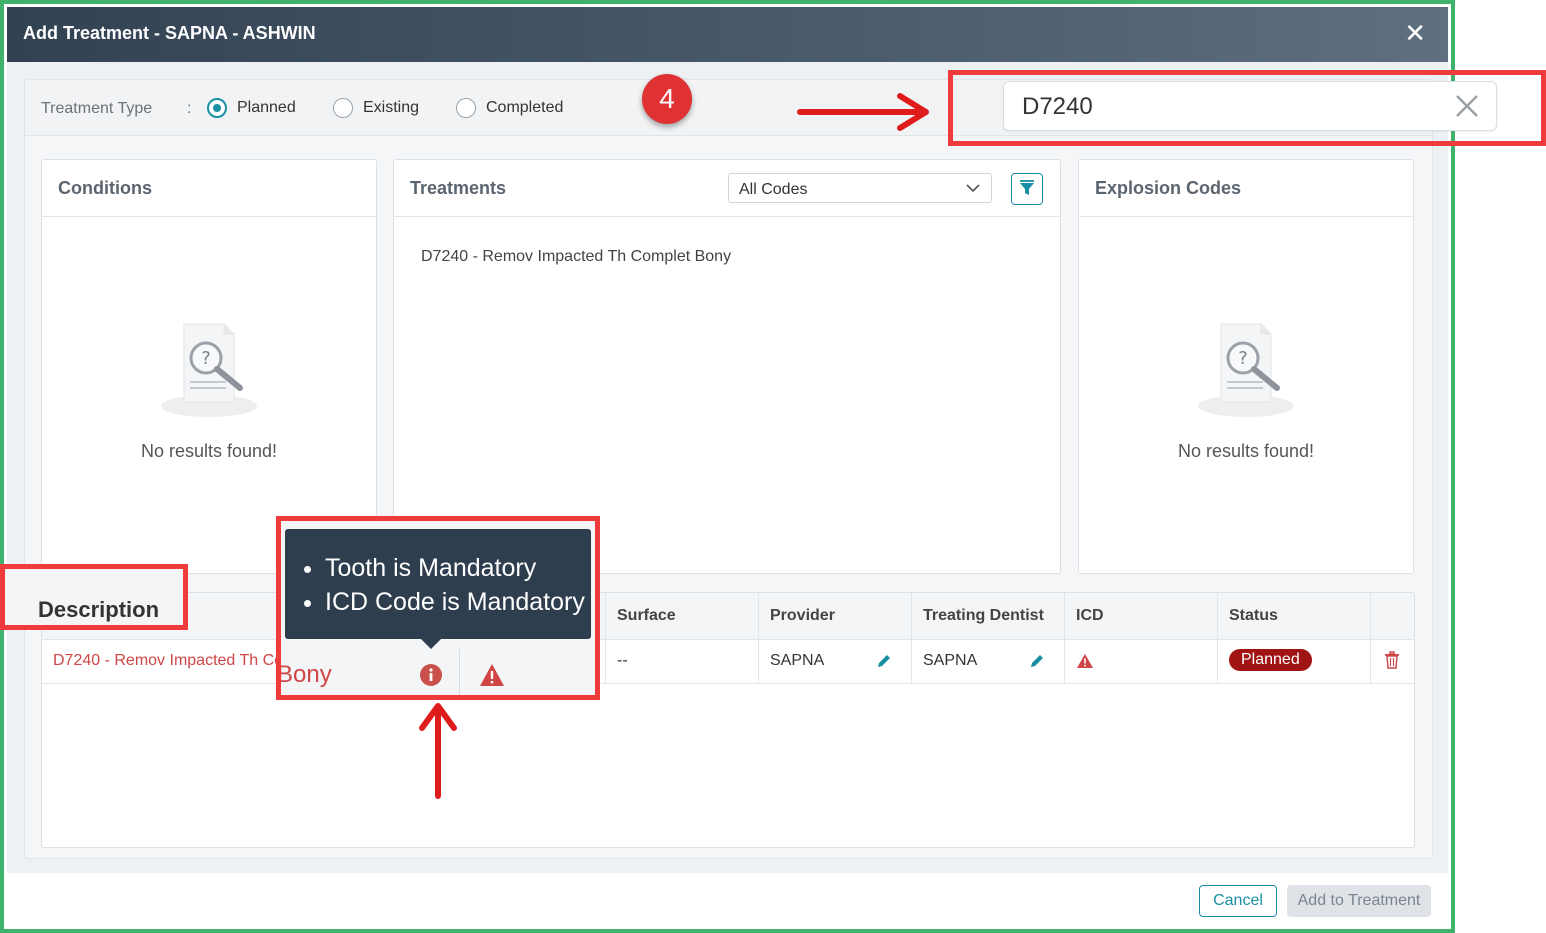 The height and width of the screenshot is (933, 1546). What do you see at coordinates (1168, 188) in the screenshot?
I see `explosion-codes-title: Explosion Codes` at bounding box center [1168, 188].